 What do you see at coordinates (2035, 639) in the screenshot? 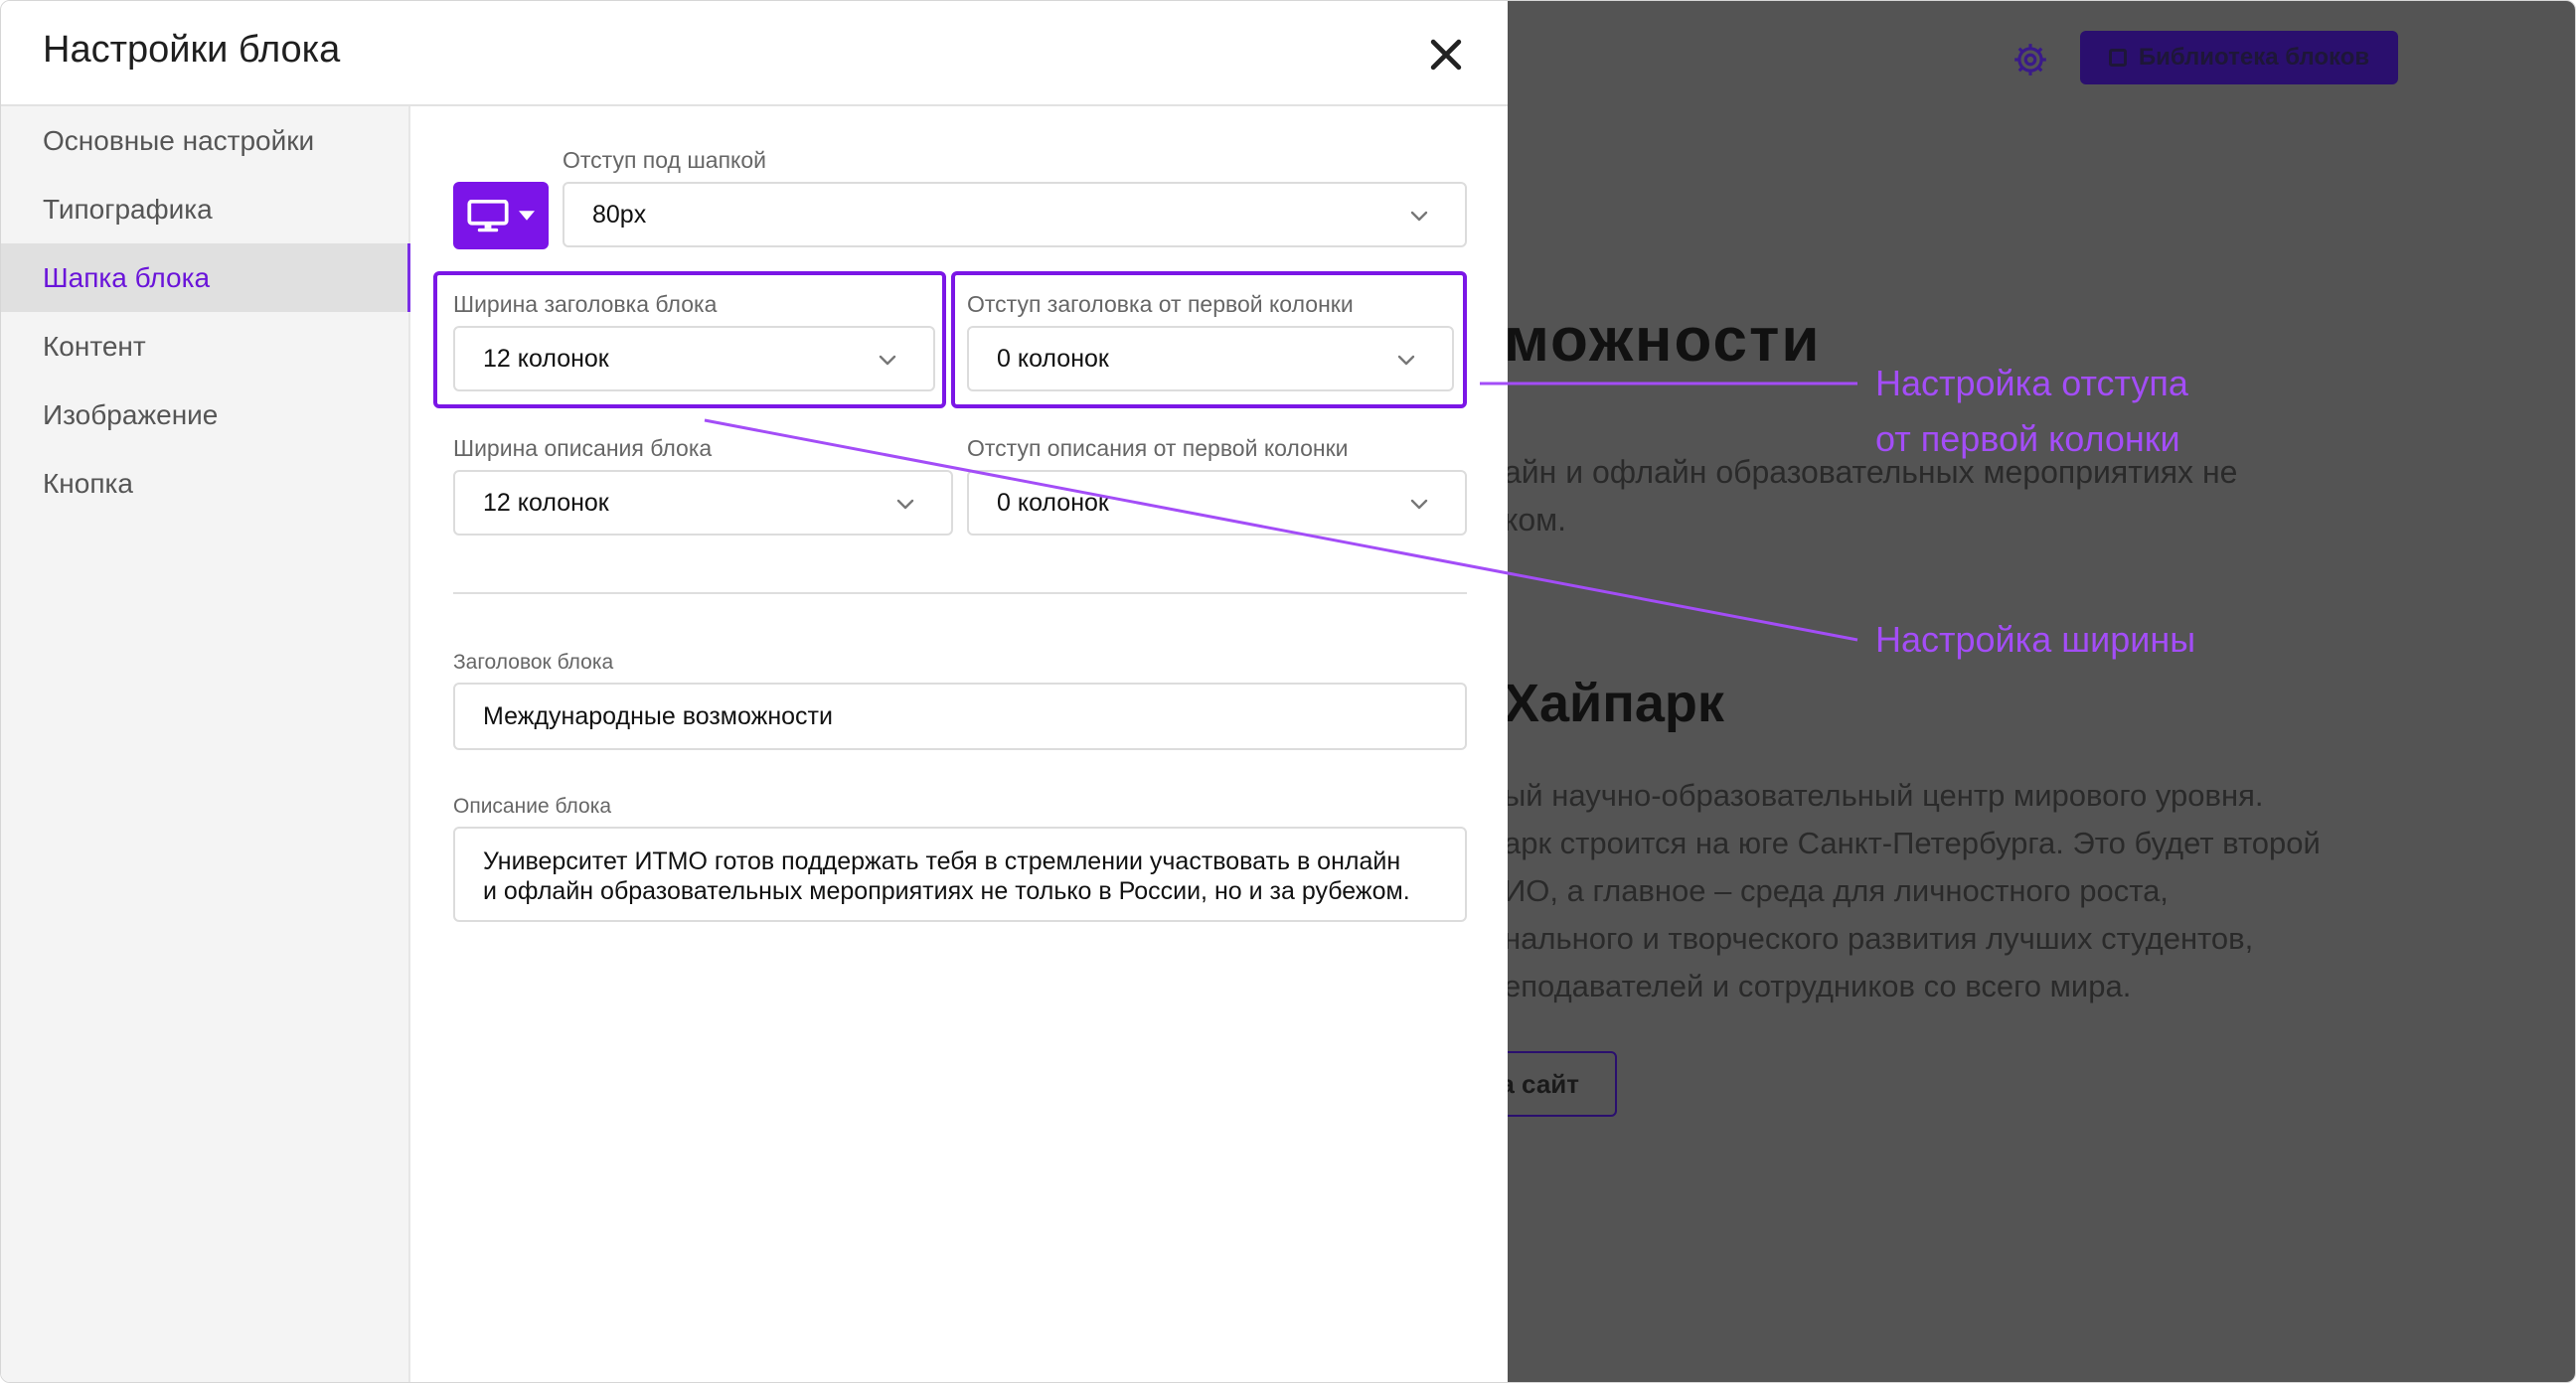
I see `annotation-width: Настройка ширины` at bounding box center [2035, 639].